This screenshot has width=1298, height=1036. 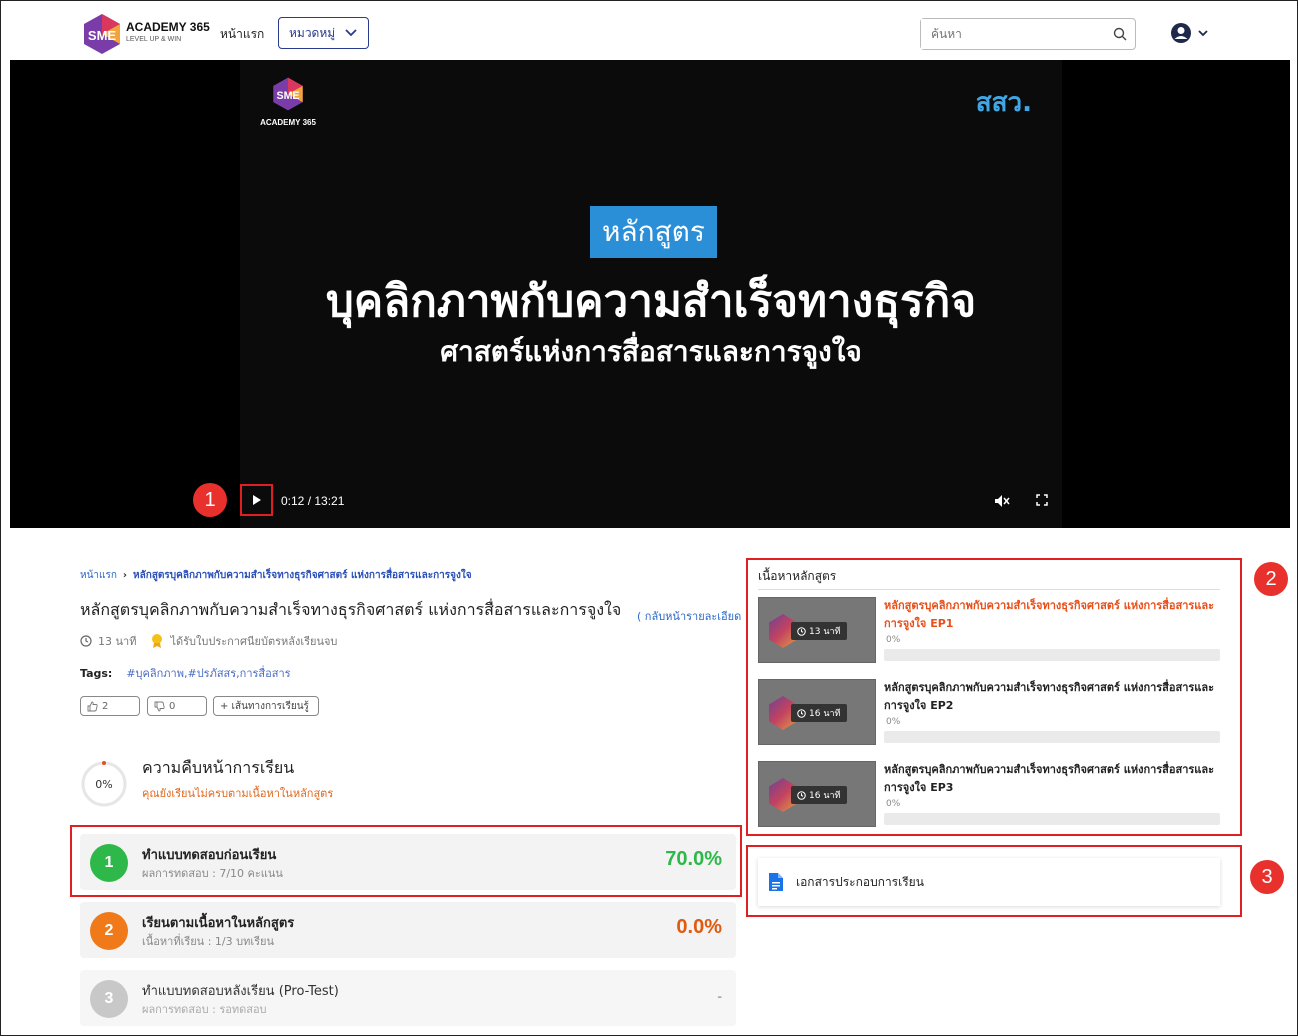 What do you see at coordinates (242, 34) in the screenshot?
I see `nav-home-link: หน้าแรก` at bounding box center [242, 34].